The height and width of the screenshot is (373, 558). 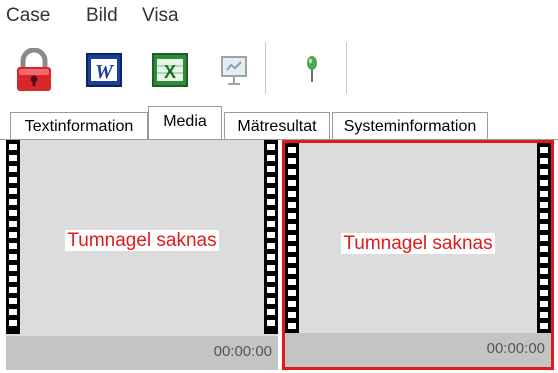 I want to click on presentation-button, so click(x=234, y=70).